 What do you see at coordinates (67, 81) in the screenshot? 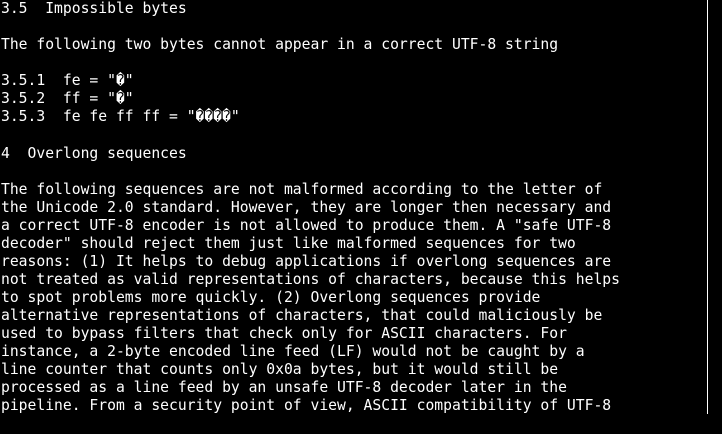
I see `terminal-line: 3.5.1 fe = "�"` at bounding box center [67, 81].